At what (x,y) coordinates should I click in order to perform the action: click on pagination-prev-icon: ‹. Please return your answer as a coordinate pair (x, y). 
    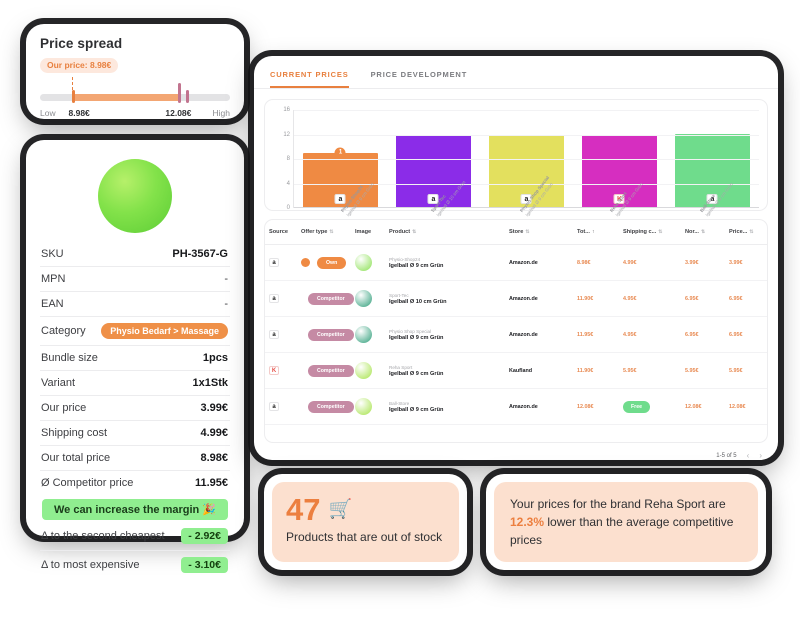
    Looking at the image, I should click on (748, 455).